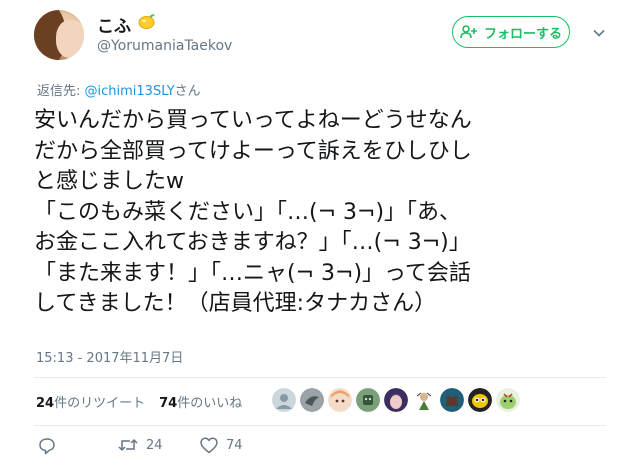  Describe the element at coordinates (146, 21) in the screenshot. I see `lemon-icon` at that location.